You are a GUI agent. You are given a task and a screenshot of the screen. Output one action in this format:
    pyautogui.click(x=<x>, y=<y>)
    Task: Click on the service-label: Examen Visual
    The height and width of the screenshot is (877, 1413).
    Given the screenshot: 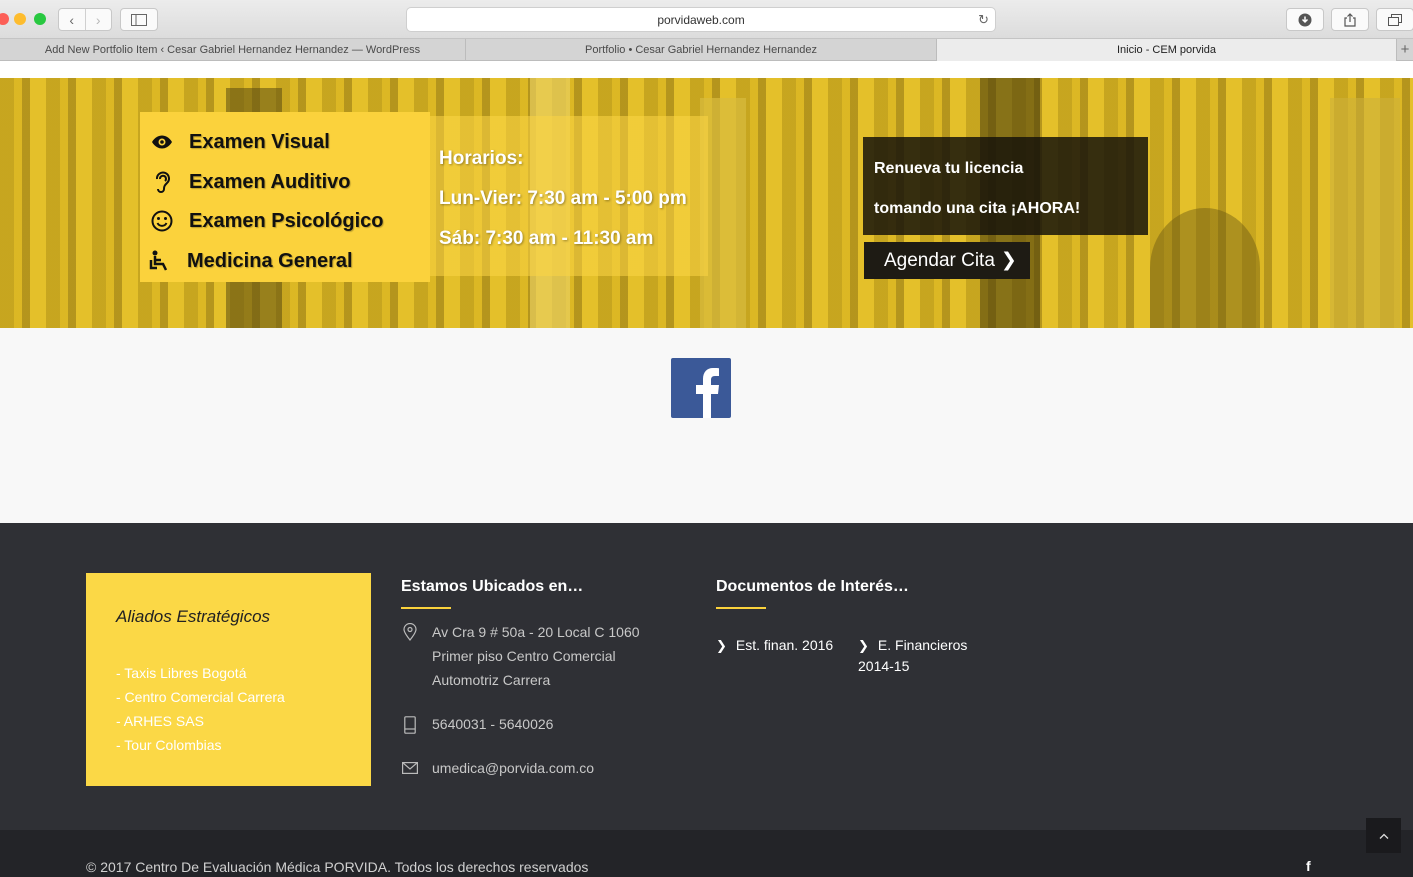 What is the action you would take?
    pyautogui.click(x=259, y=141)
    